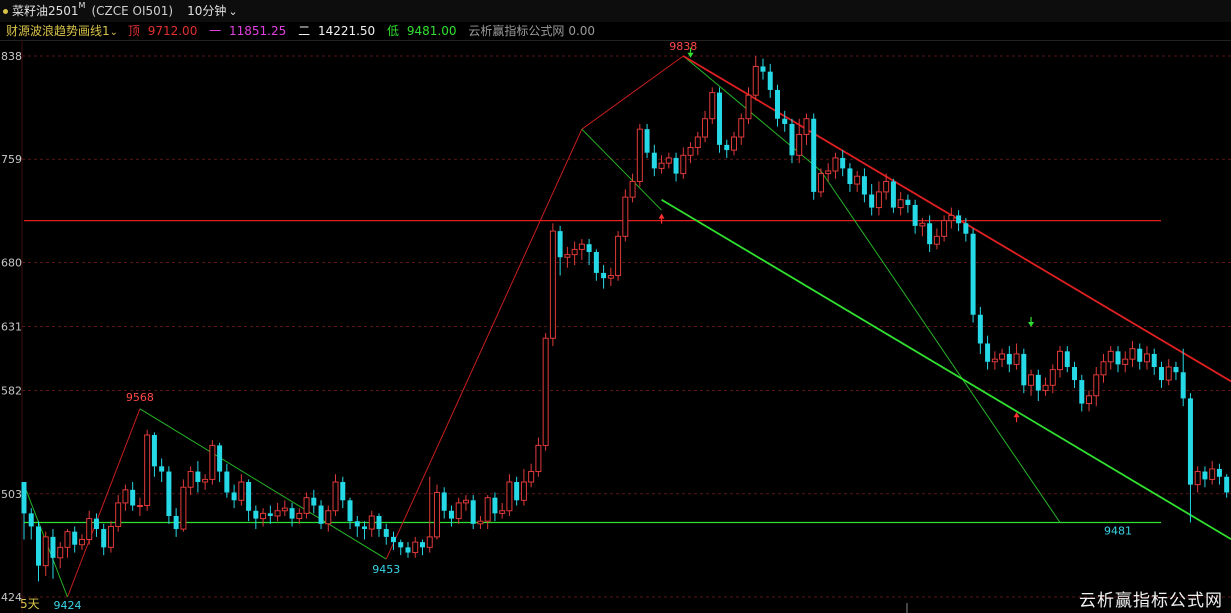 Image resolution: width=1231 pixels, height=613 pixels. I want to click on indicator-item-top: 顶 9712.00, so click(164, 31).